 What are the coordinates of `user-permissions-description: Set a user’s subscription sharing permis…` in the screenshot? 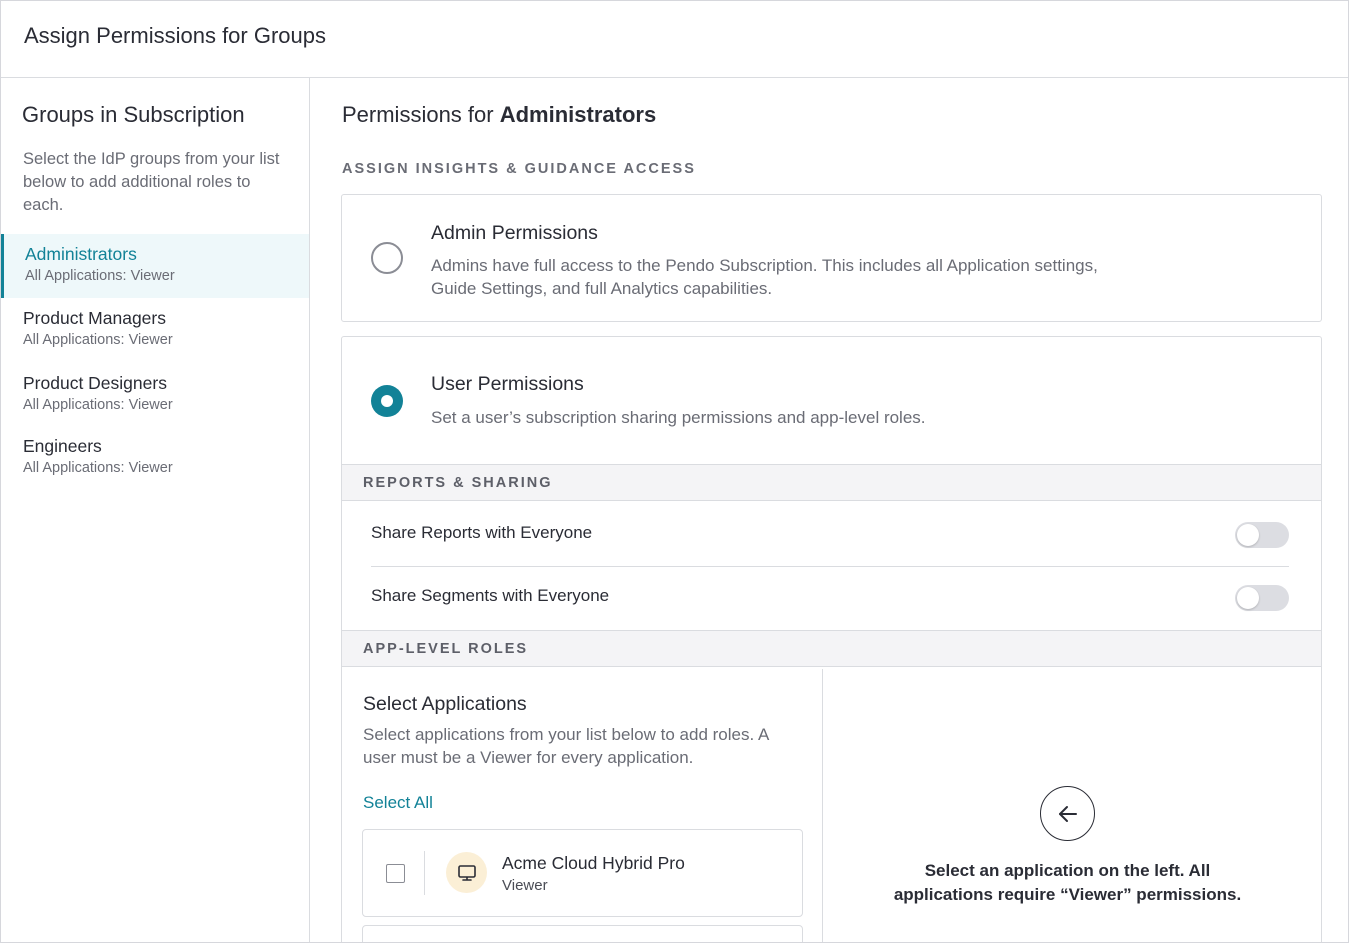 It's located at (678, 417).